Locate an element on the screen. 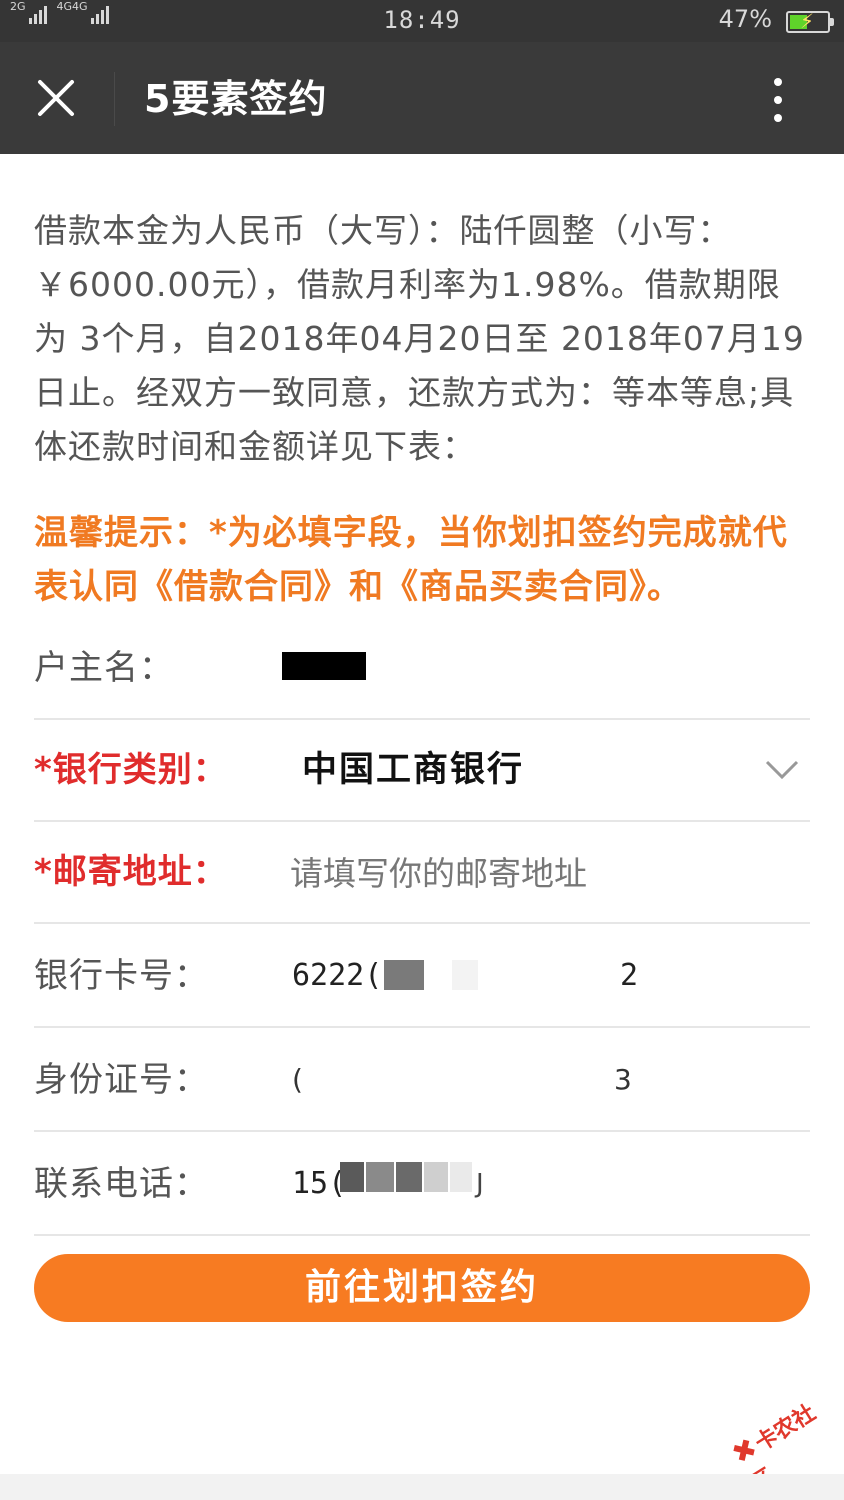  card-number-redaction is located at coordinates (404, 975).